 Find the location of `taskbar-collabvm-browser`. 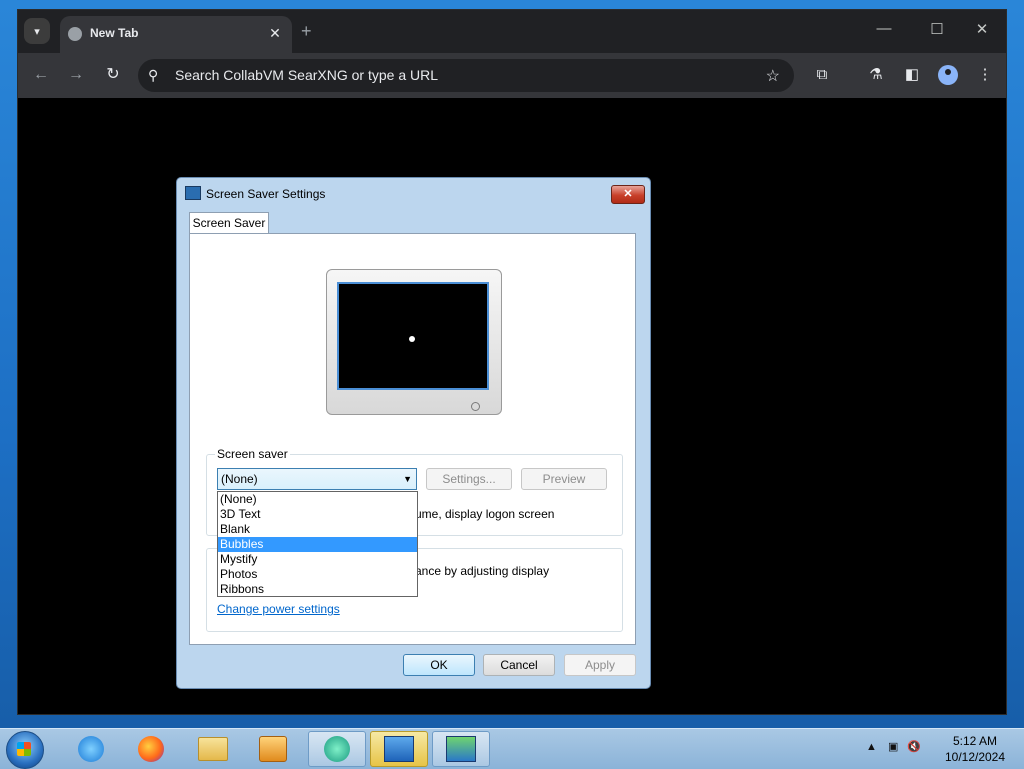

taskbar-collabvm-browser is located at coordinates (337, 749).